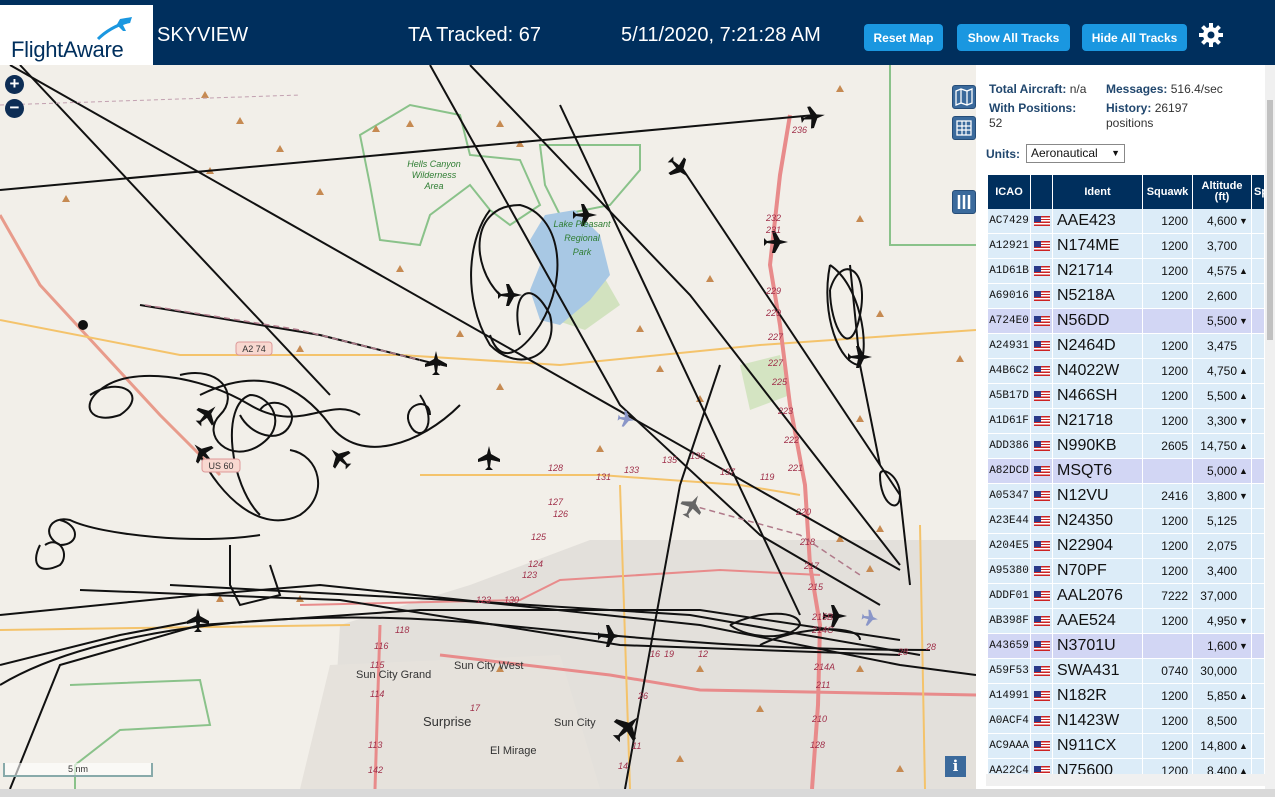 The image size is (1275, 797). I want to click on cell-icao: A24931, so click(1009, 346).